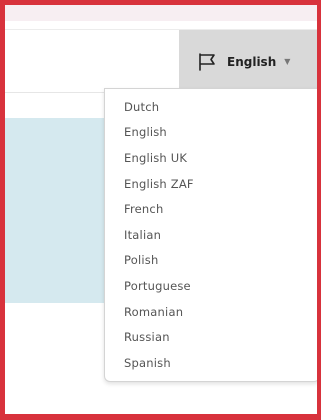 The width and height of the screenshot is (321, 420). I want to click on language-selector-button: English ▼, so click(248, 61).